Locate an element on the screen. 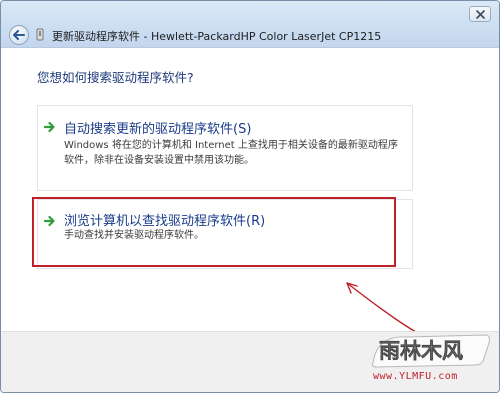 This screenshot has height=393, width=500. option-browse-computer-description: 手动查找并安装驱动程序软件。 is located at coordinates (134, 235).